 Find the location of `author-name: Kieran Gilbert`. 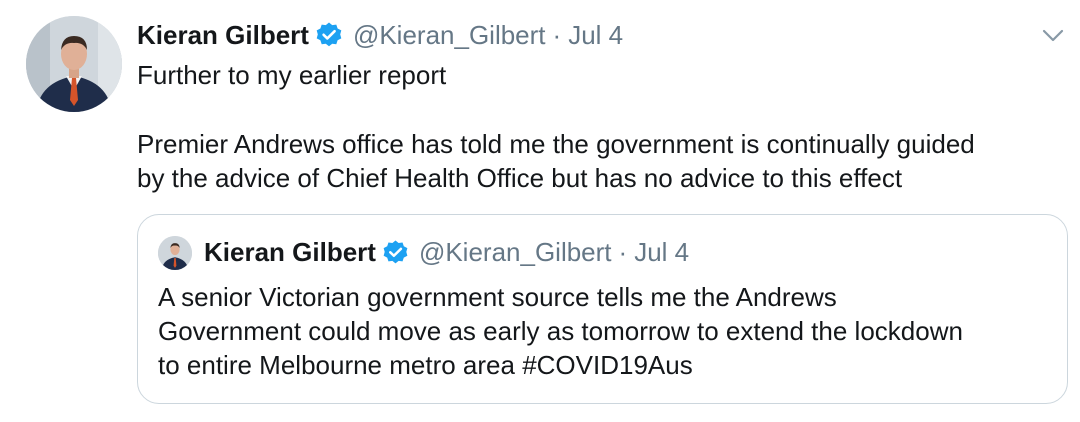

author-name: Kieran Gilbert is located at coordinates (223, 35).